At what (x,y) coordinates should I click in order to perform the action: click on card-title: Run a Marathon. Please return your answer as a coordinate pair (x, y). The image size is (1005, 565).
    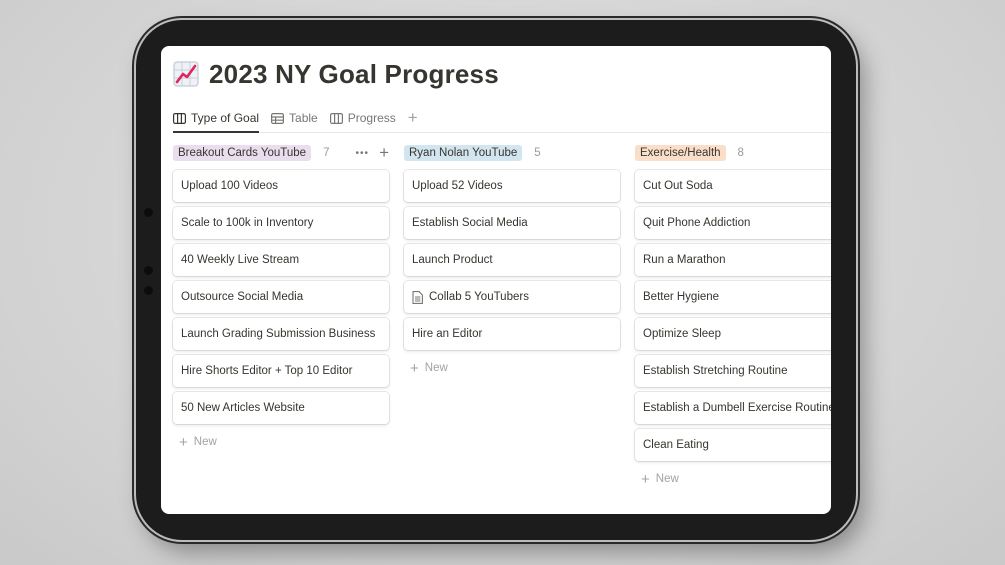
    Looking at the image, I should click on (684, 260).